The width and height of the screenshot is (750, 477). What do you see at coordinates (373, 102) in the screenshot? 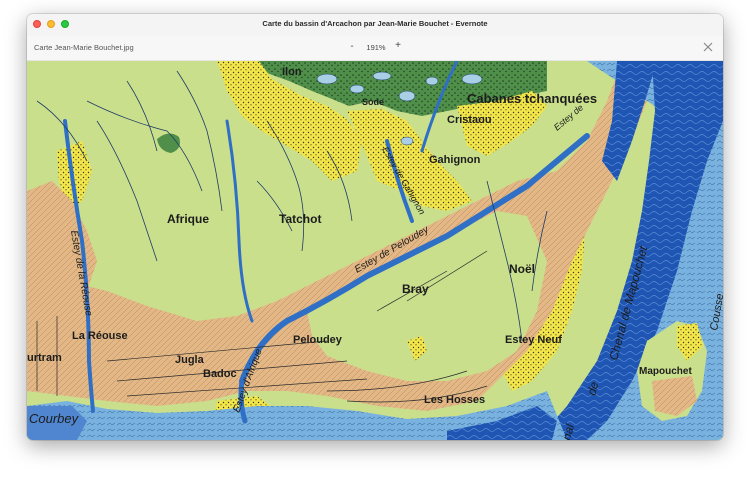
I see `label-sode: Sode` at bounding box center [373, 102].